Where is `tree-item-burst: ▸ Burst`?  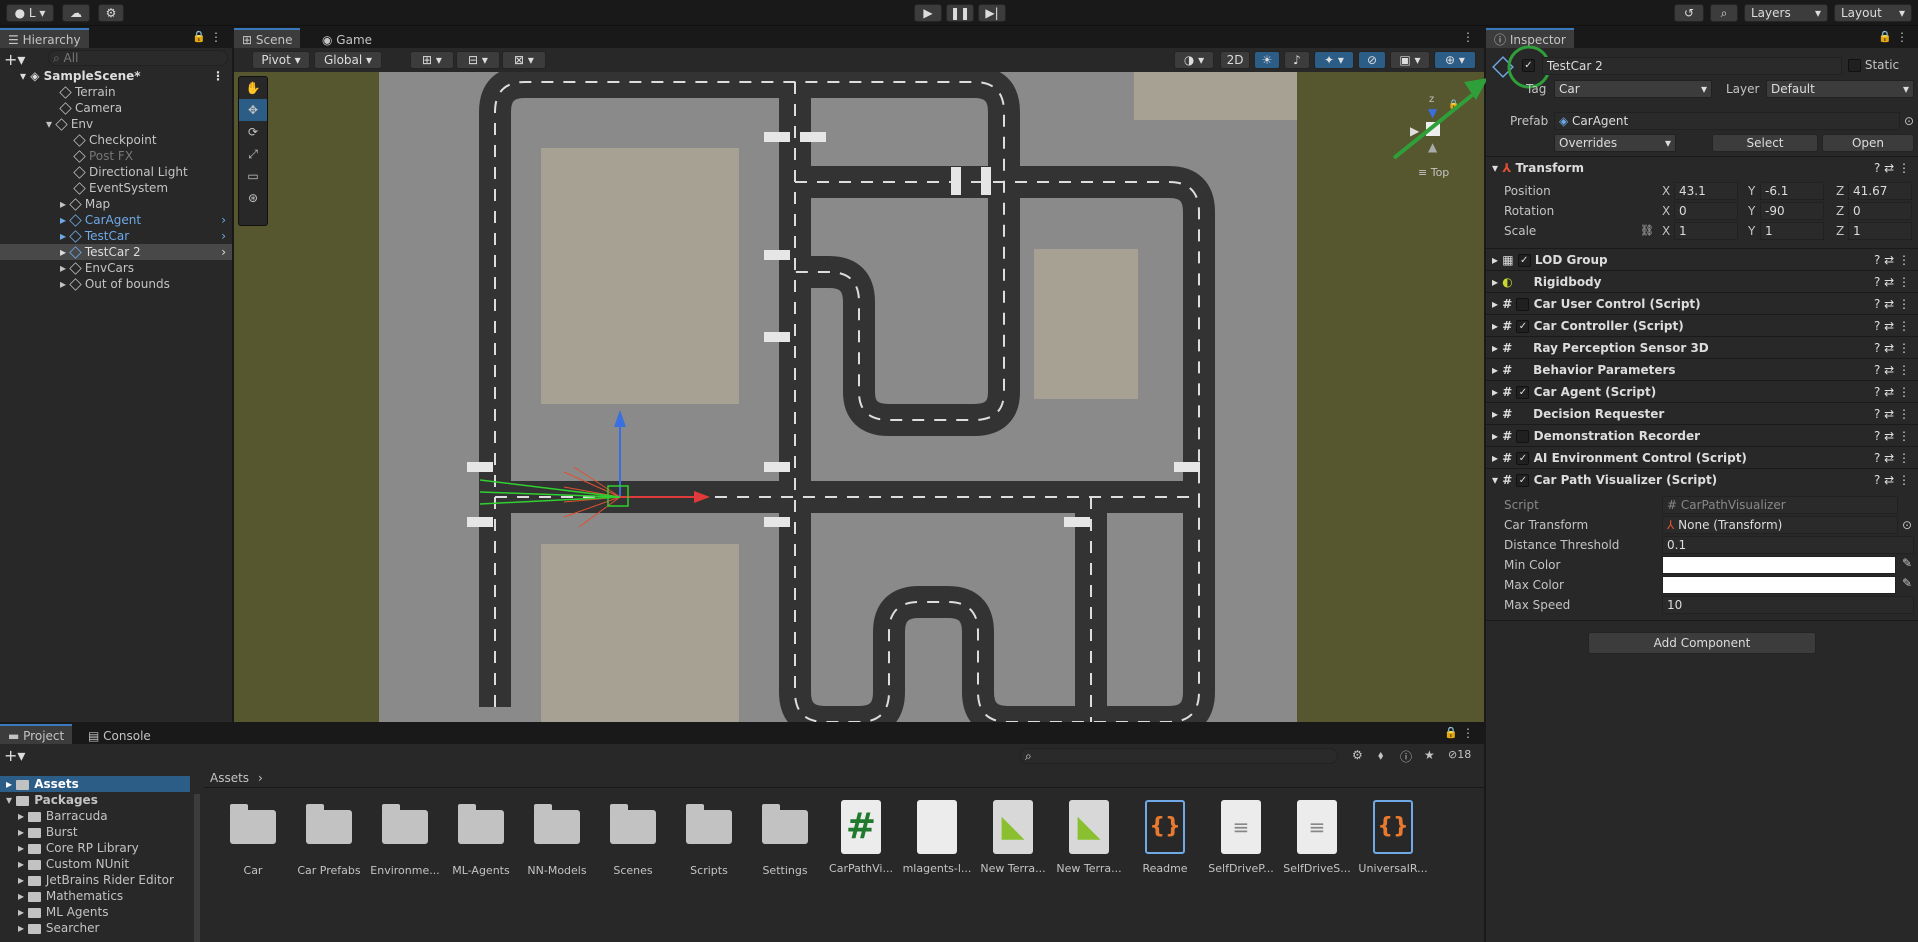 tree-item-burst: ▸ Burst is located at coordinates (95, 832).